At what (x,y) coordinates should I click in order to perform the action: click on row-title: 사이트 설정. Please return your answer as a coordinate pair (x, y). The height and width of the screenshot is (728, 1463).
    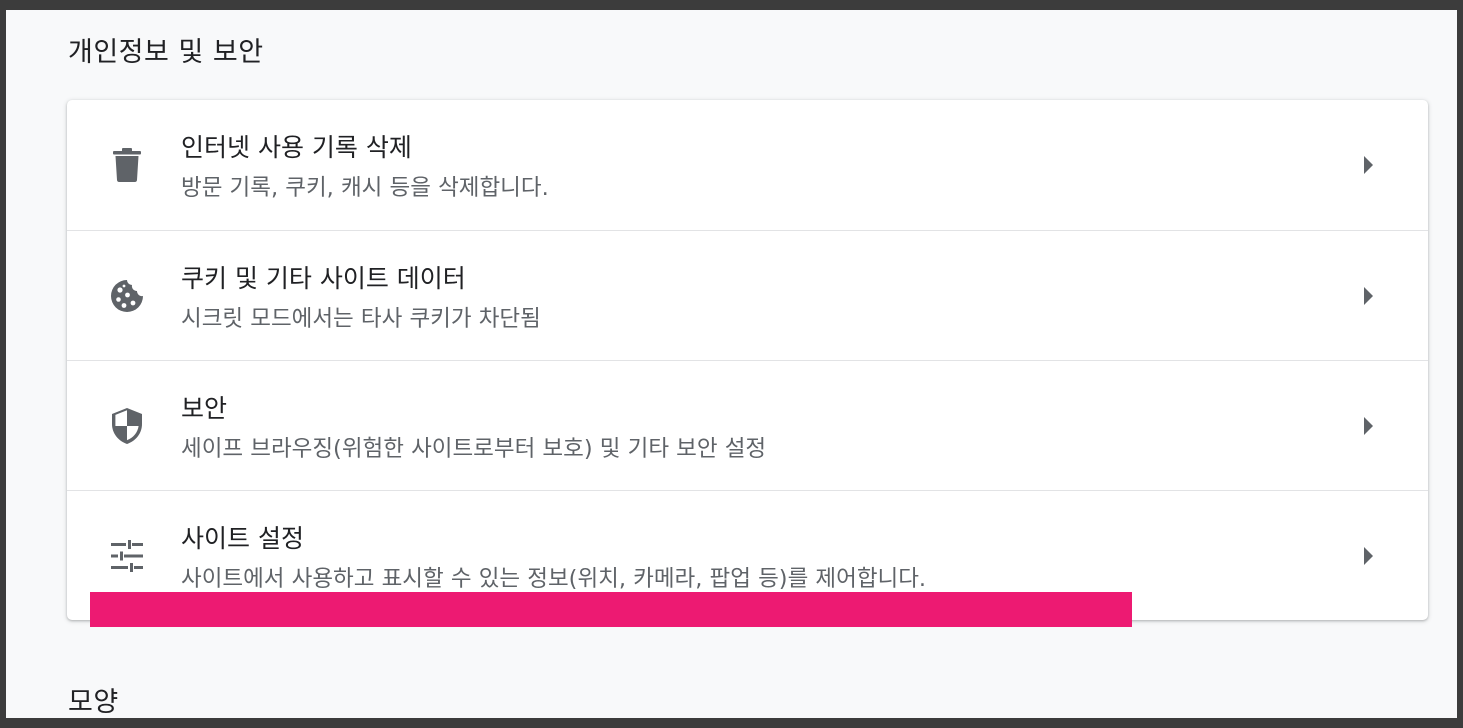
    Looking at the image, I should click on (242, 538).